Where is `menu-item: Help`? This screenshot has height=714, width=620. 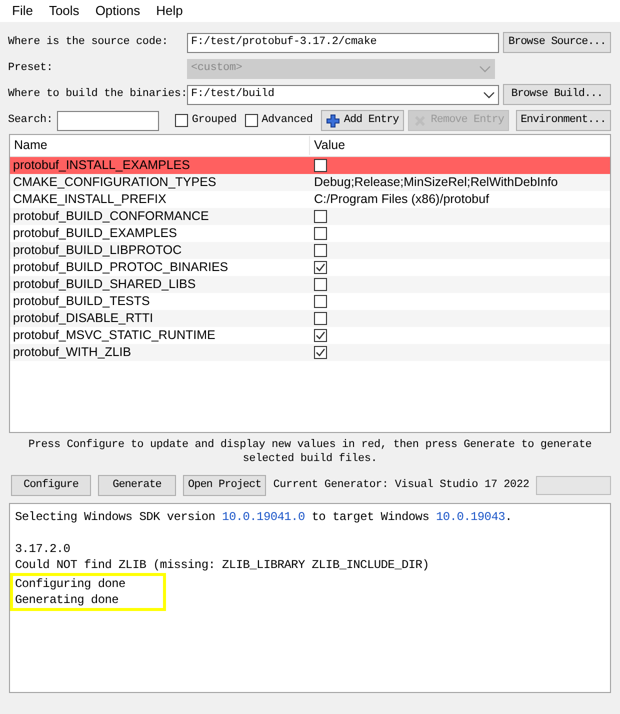
menu-item: Help is located at coordinates (169, 11).